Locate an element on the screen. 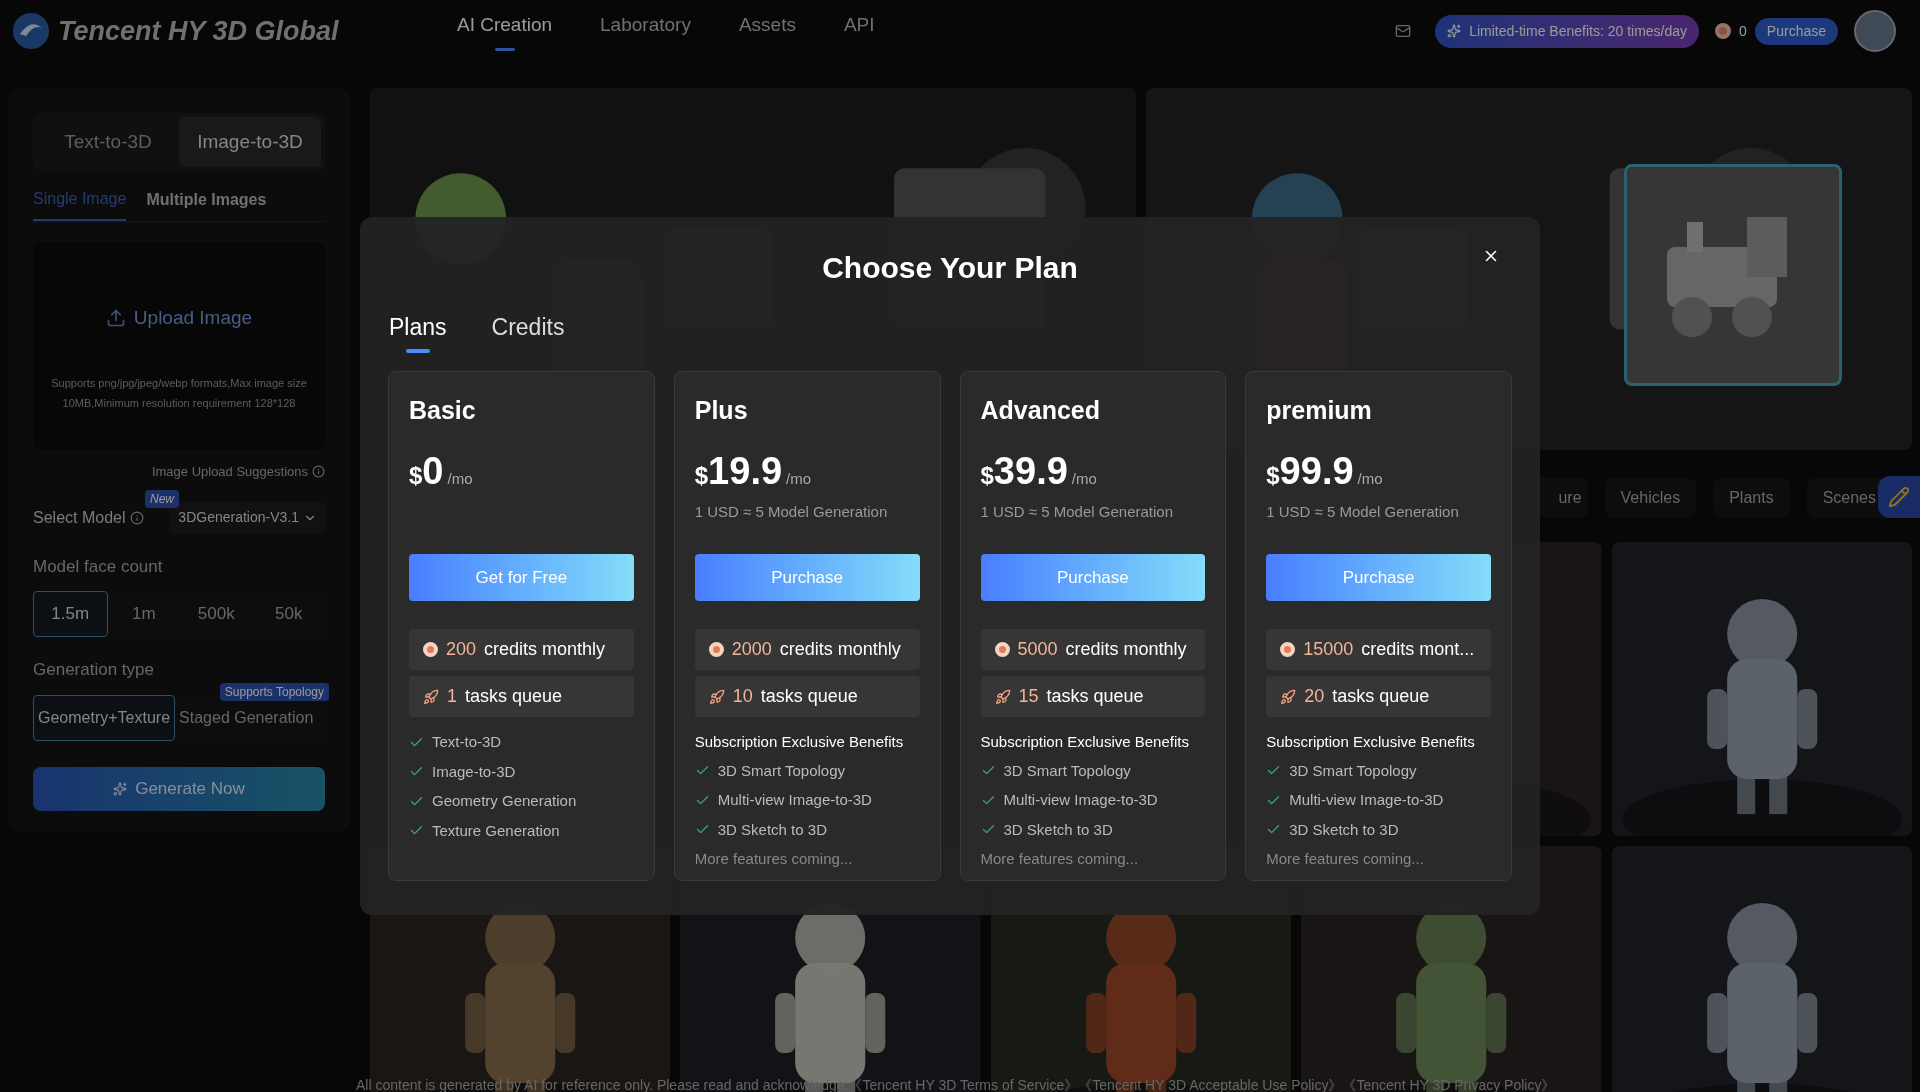 This screenshot has height=1092, width=1920. credits-amount: 15000 is located at coordinates (1328, 649).